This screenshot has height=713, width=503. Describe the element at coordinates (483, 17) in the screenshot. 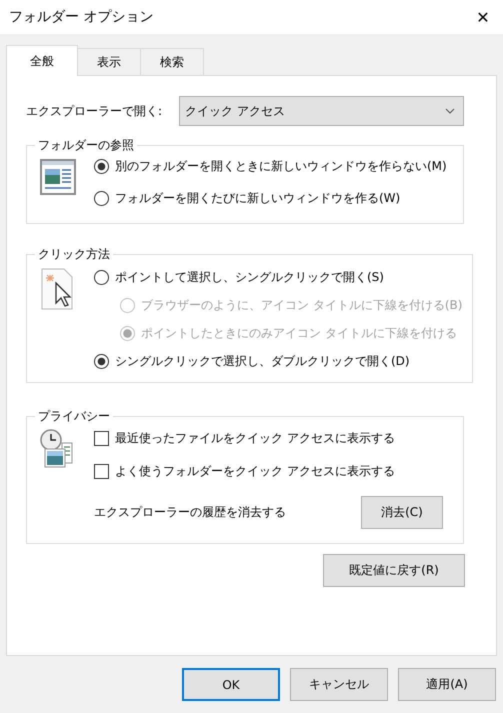

I see `close-button: ✕` at that location.